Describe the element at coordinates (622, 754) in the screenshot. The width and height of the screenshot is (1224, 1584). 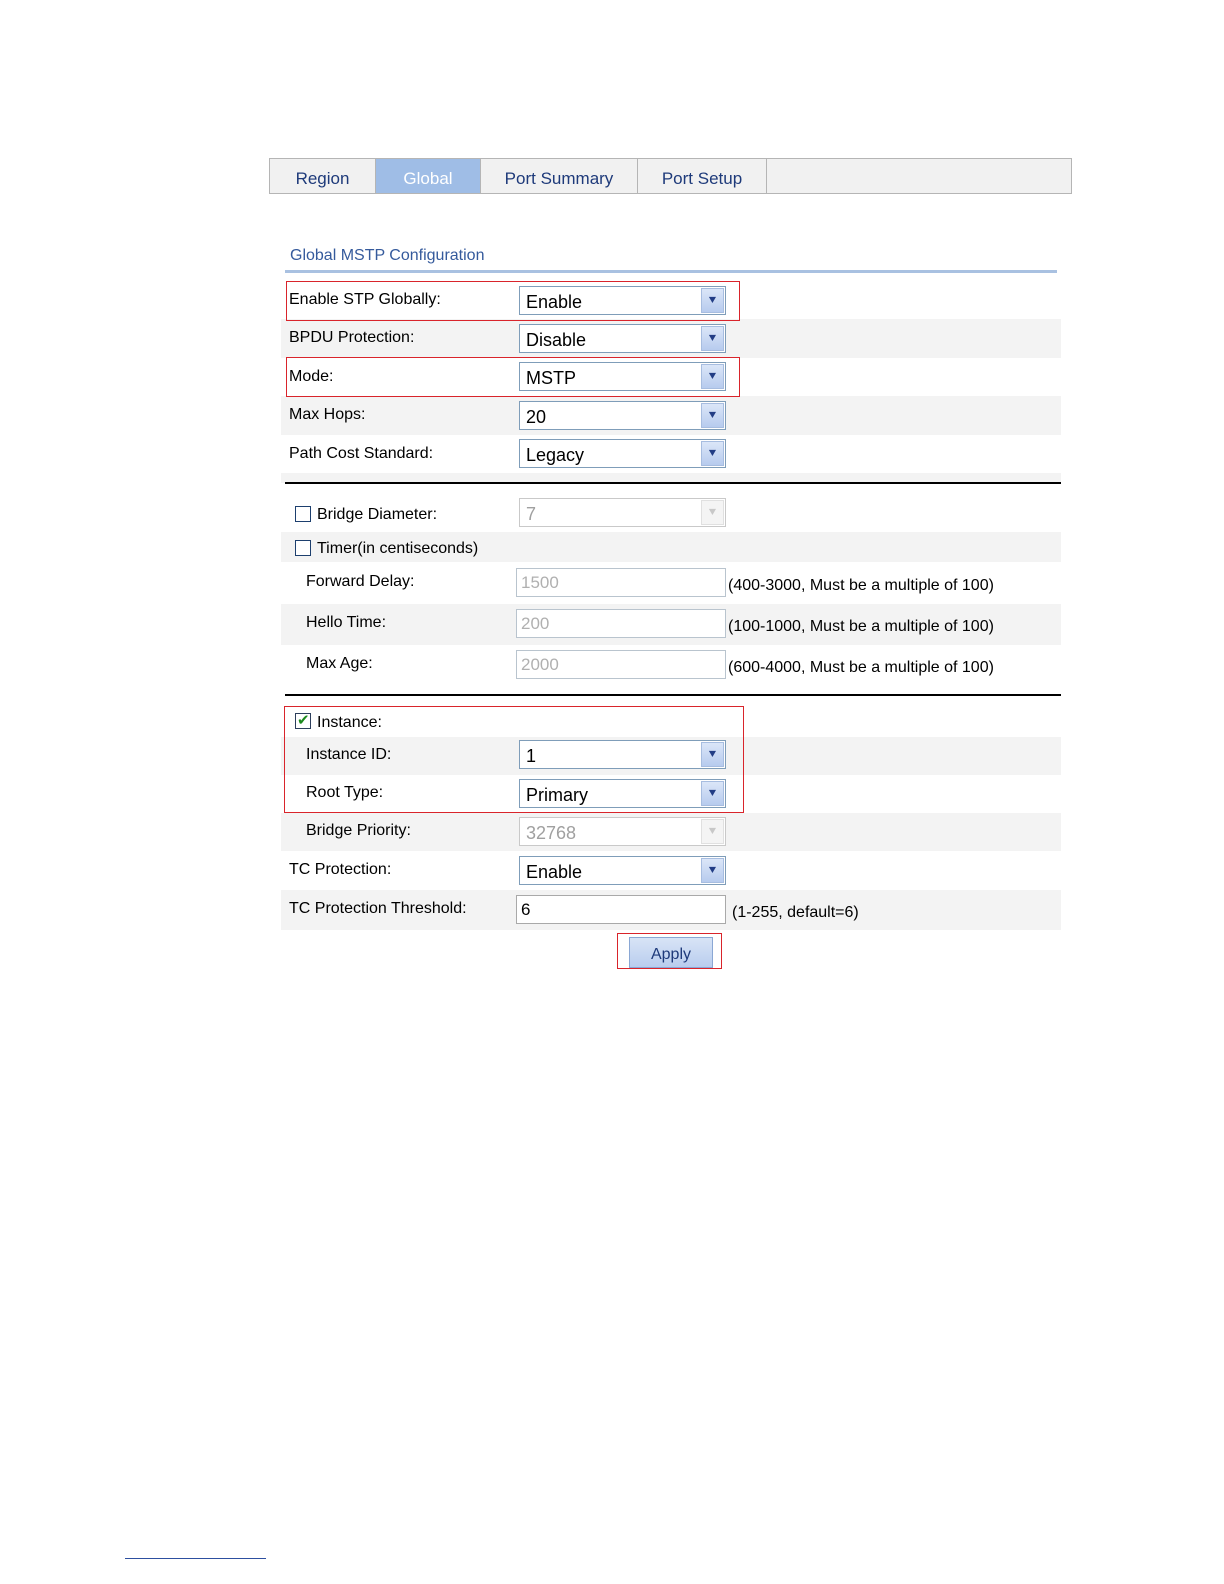
I see `instance-id-select: 1 ⯆` at that location.